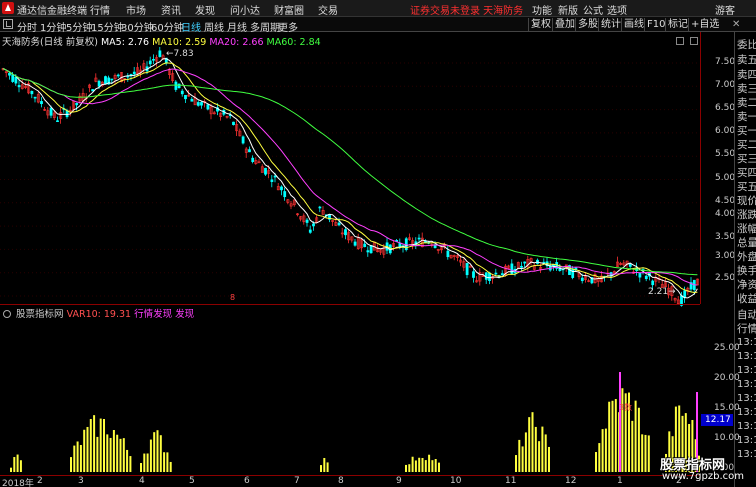  What do you see at coordinates (746, 328) in the screenshot?
I see `side-hangqing: 行情` at bounding box center [746, 328].